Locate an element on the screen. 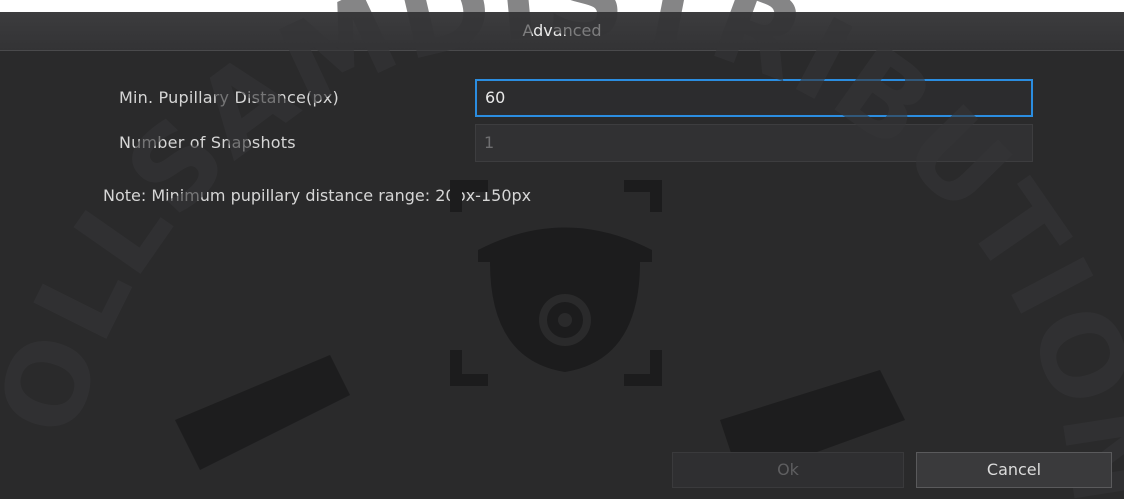 This screenshot has height=499, width=1124. min-pupillary-distance-label: Min. Pupillary Distance(px) is located at coordinates (229, 97).